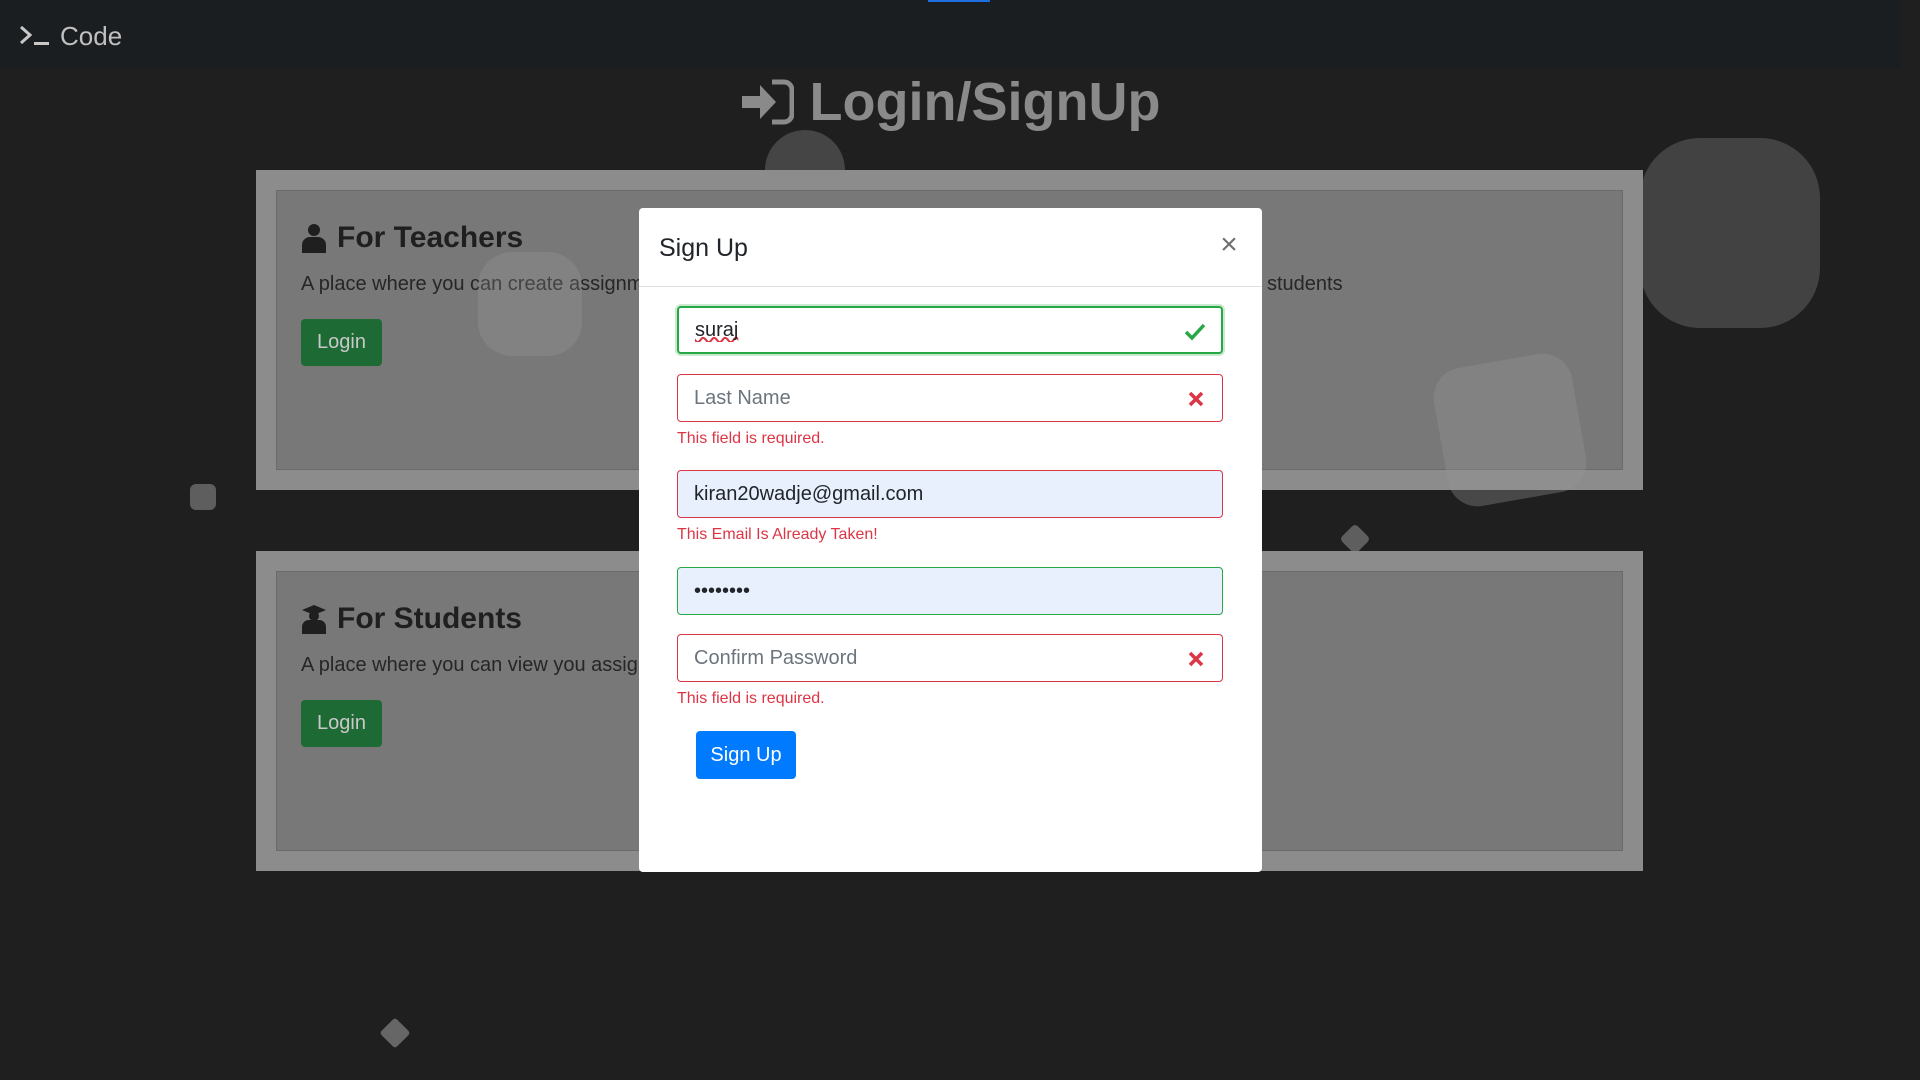 This screenshot has height=1080, width=1920. Describe the element at coordinates (950, 34) in the screenshot. I see `navbar: Code` at that location.